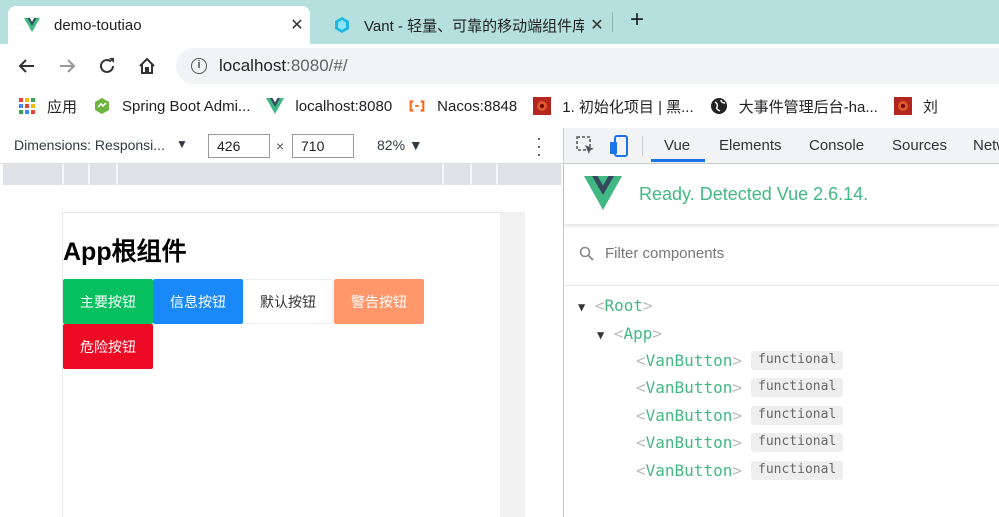  What do you see at coordinates (400, 145) in the screenshot?
I see `zoom-select: 82% ▼` at bounding box center [400, 145].